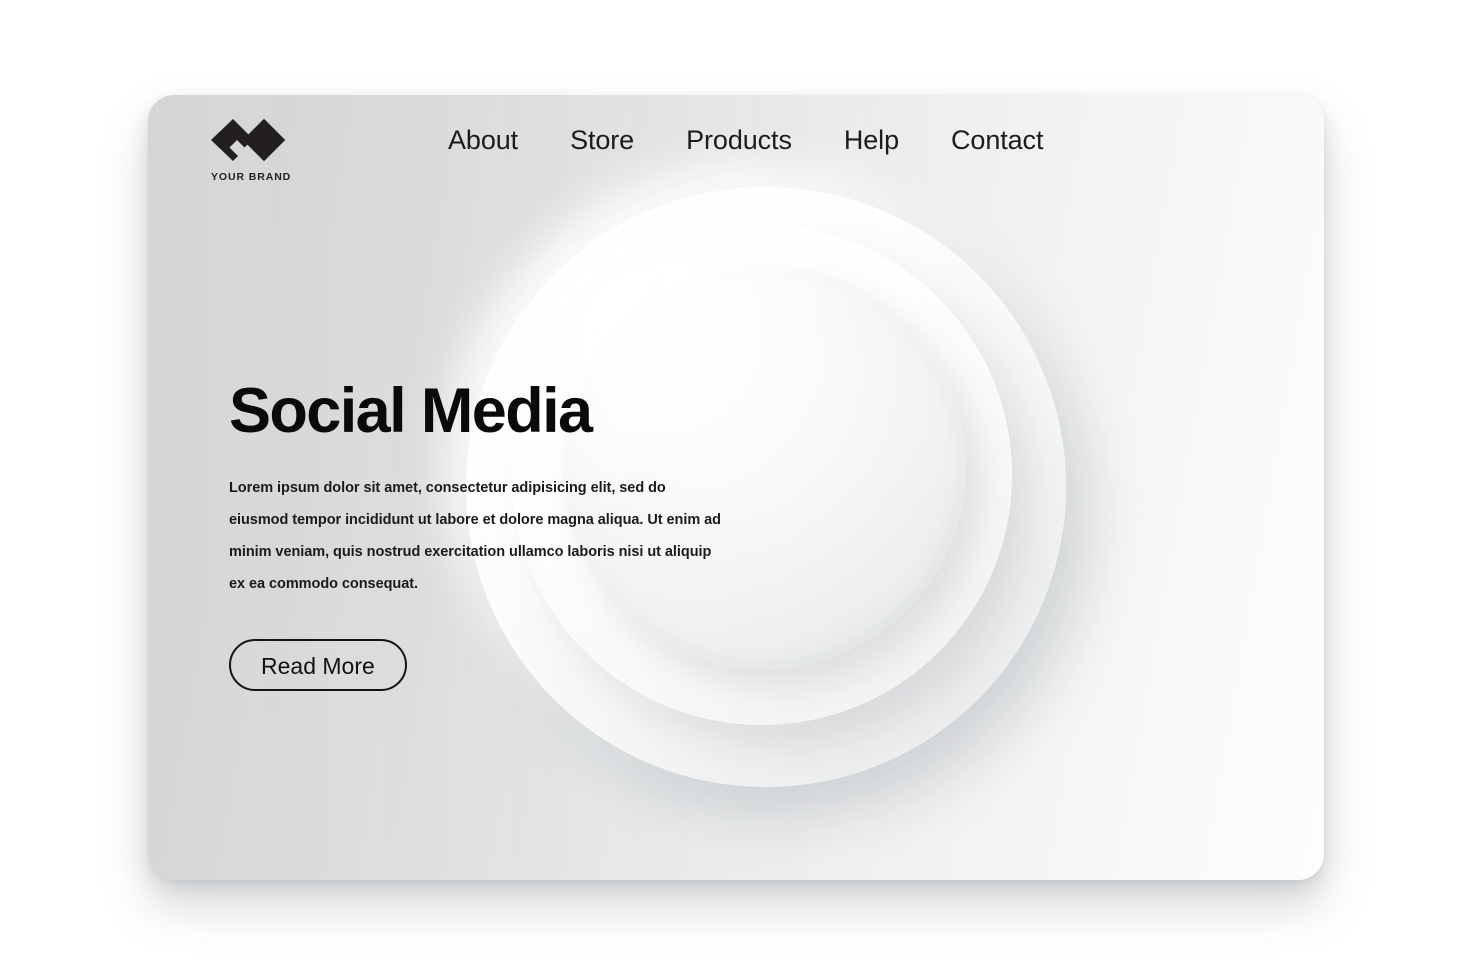 Image resolution: width=1470 pixels, height=980 pixels. I want to click on nav-item-store: Store, so click(602, 140).